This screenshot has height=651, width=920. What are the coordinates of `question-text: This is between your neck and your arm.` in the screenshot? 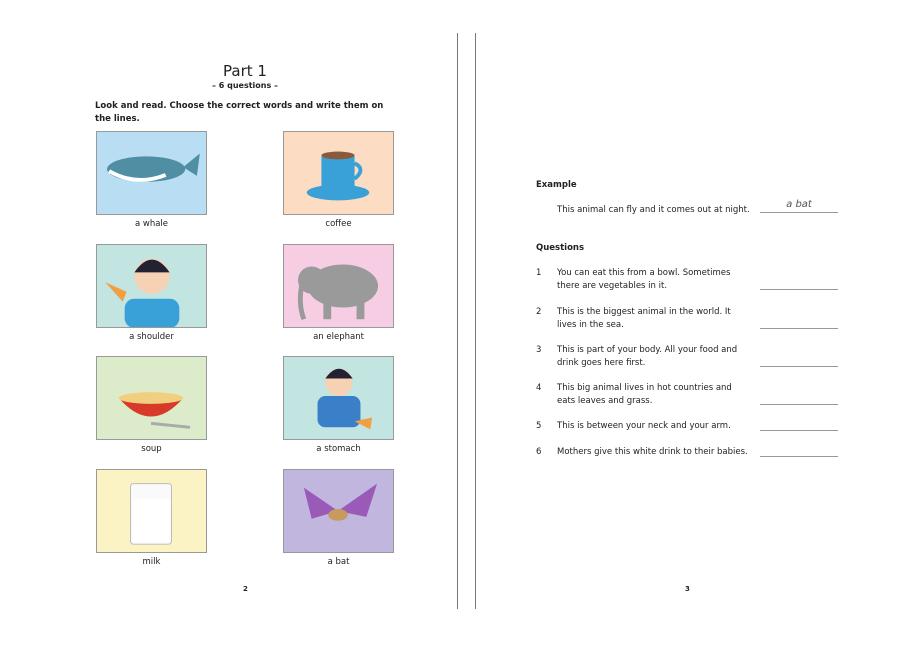 It's located at (644, 426).